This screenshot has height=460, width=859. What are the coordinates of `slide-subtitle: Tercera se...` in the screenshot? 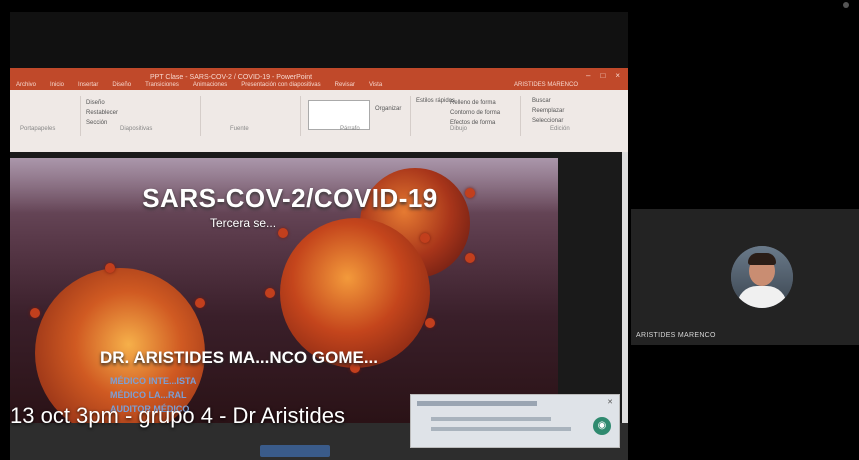 It's located at (243, 223).